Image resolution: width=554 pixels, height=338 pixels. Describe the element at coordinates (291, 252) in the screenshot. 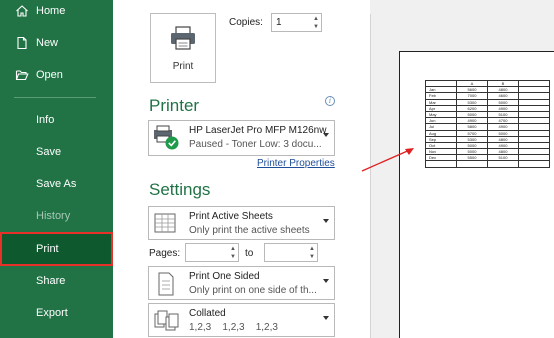

I see `pages-to-input: ▲ ▼` at that location.